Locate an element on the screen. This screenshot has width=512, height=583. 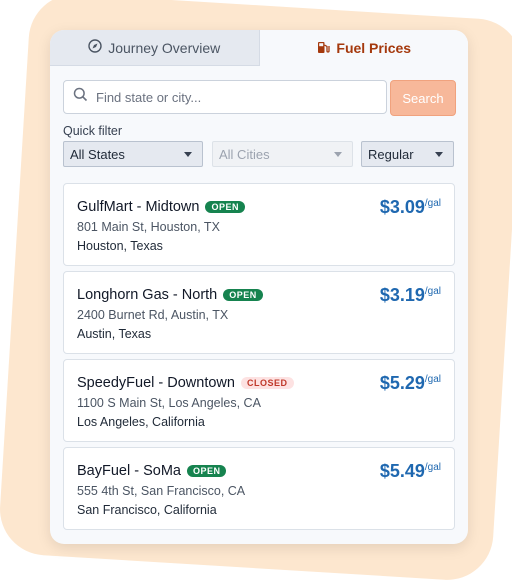
station-address: 1100 S Main St, Los Angeles, CA is located at coordinates (169, 403).